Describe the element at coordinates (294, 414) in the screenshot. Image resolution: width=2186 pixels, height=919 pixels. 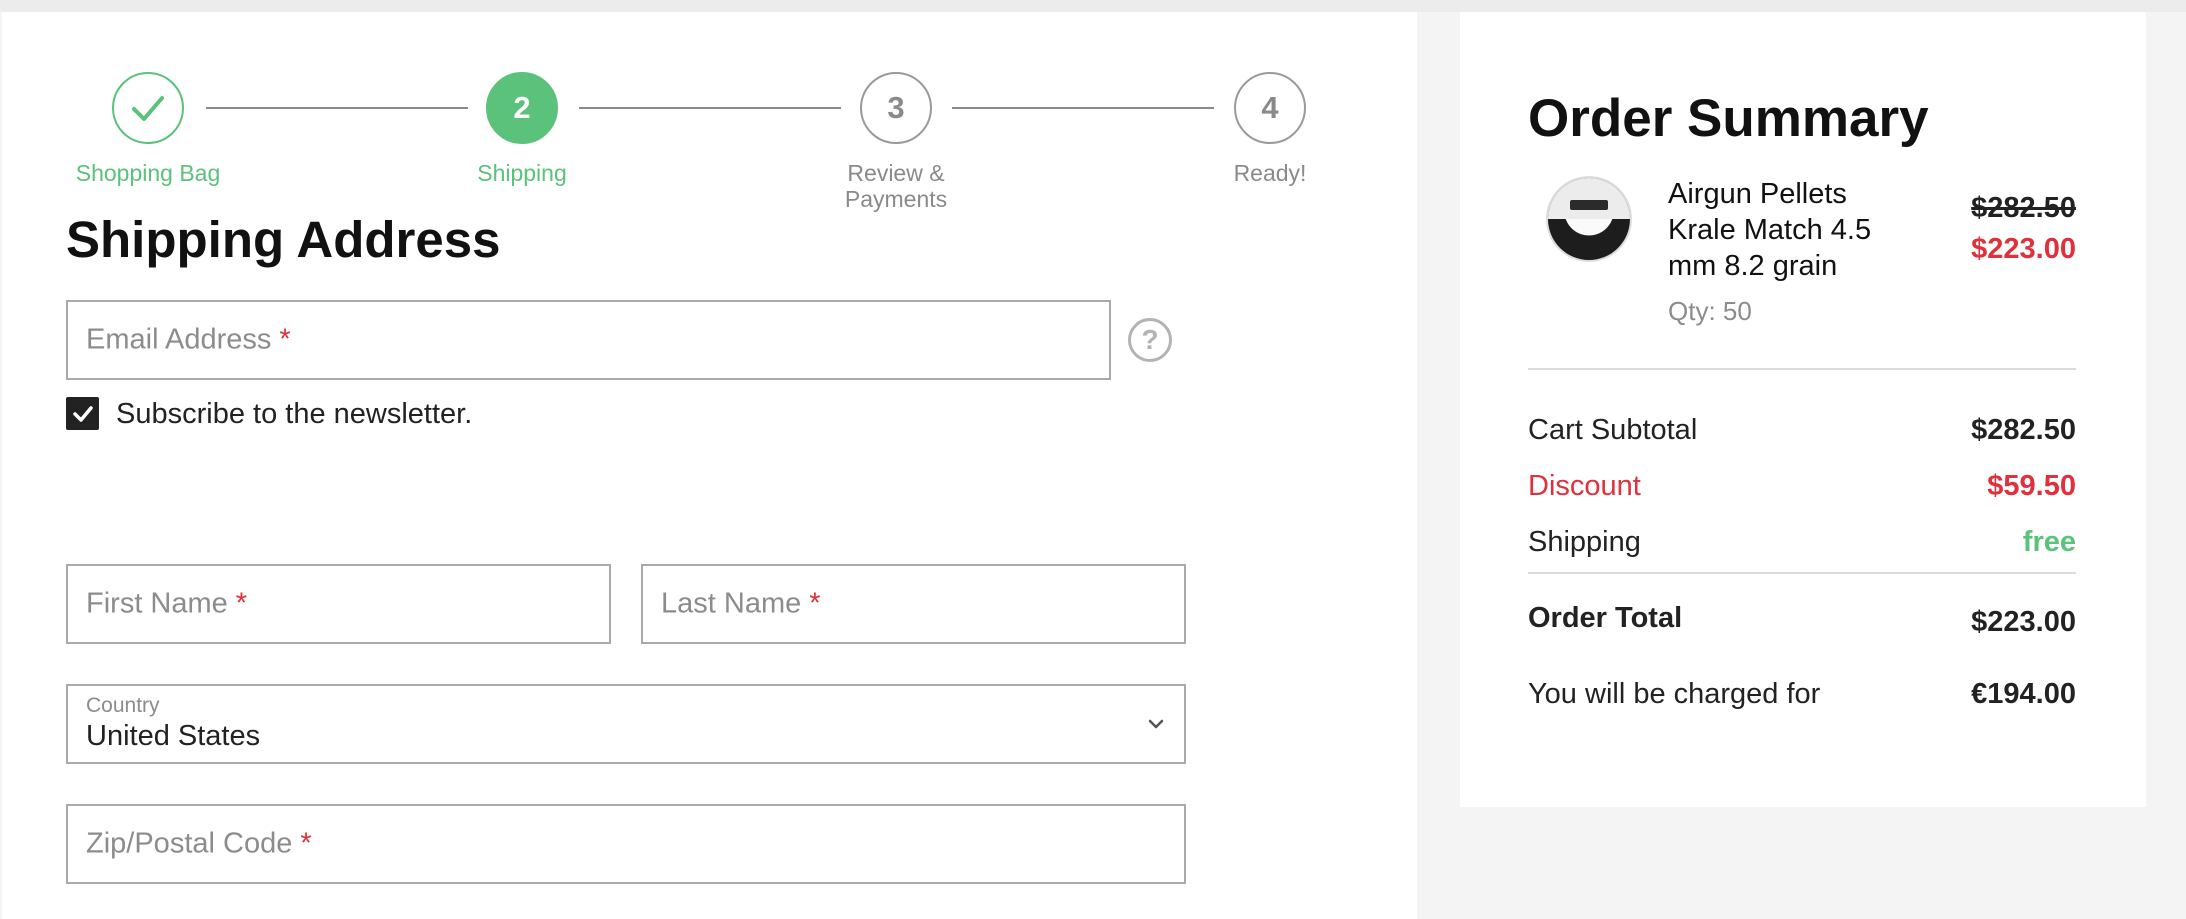
I see `subscribe-label: Subscribe to the newsletter.` at that location.